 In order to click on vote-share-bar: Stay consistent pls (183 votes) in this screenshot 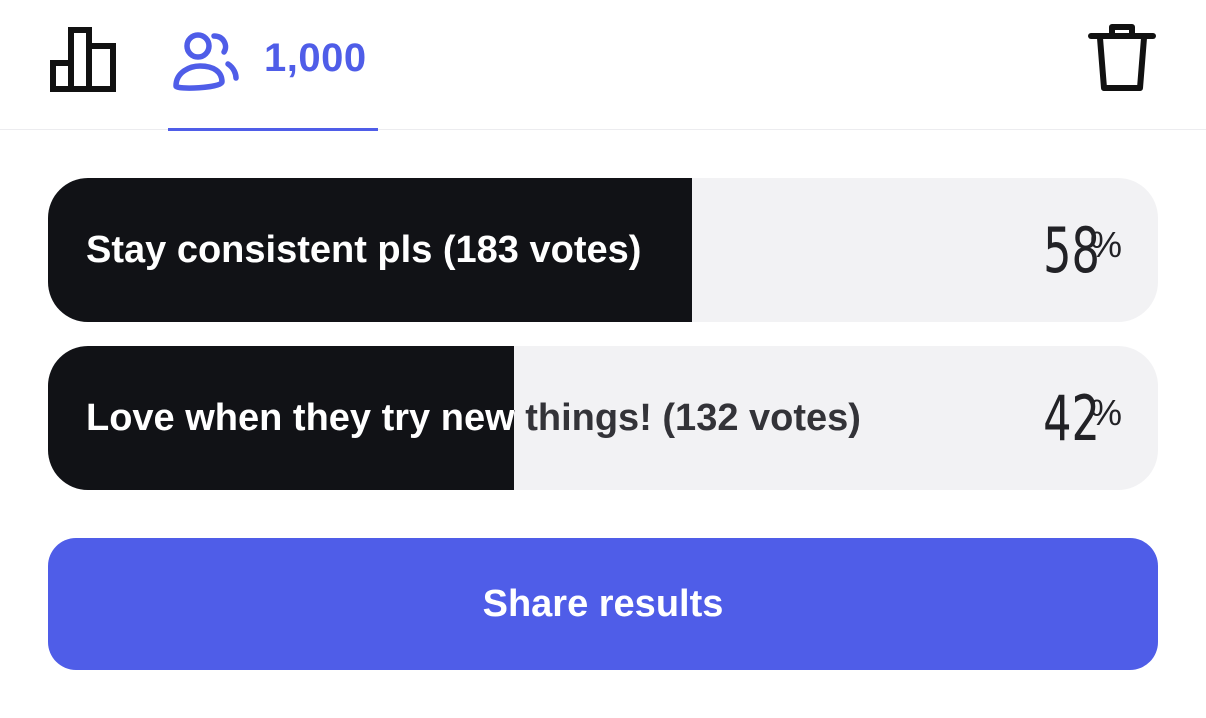, I will do `click(370, 250)`.